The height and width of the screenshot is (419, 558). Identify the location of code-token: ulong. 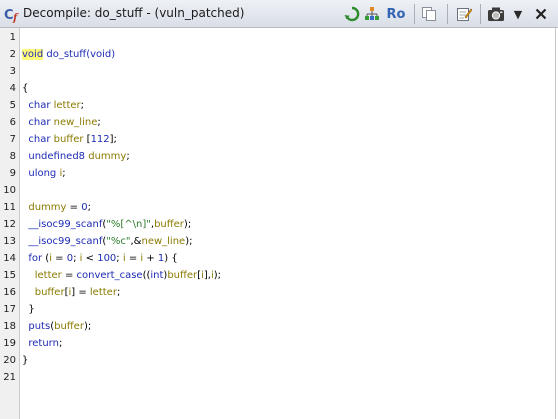
(40, 173).